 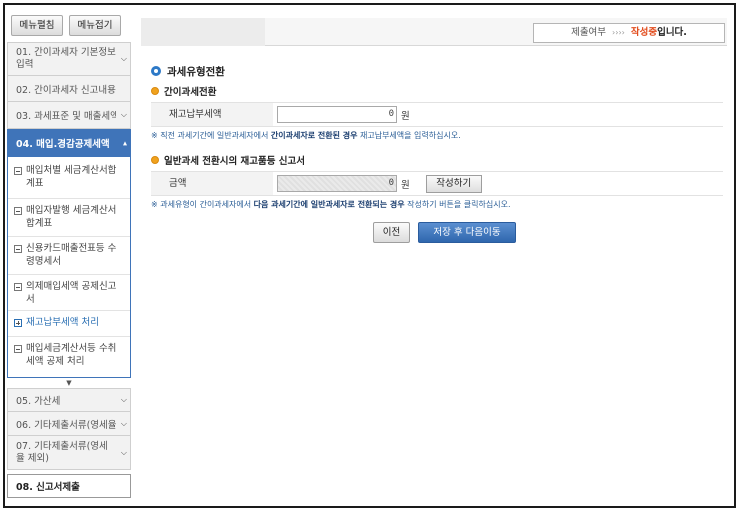 What do you see at coordinates (235, 161) in the screenshot?
I see `section-heading-text: 일반과세 전환시의 재고품등 신고서` at bounding box center [235, 161].